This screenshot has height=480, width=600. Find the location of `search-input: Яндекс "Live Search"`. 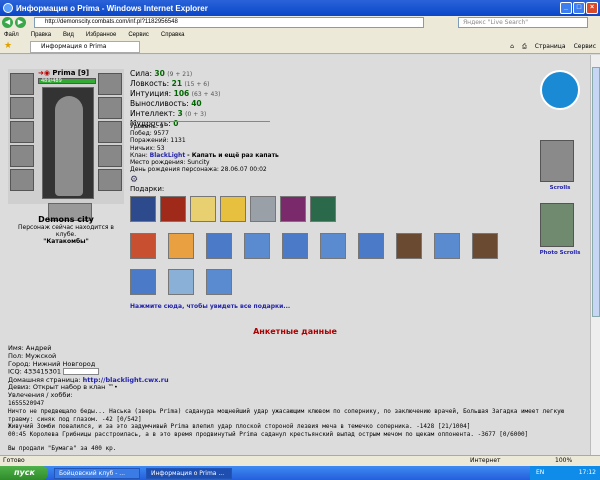

search-input: Яндекс "Live Search" is located at coordinates (523, 22).